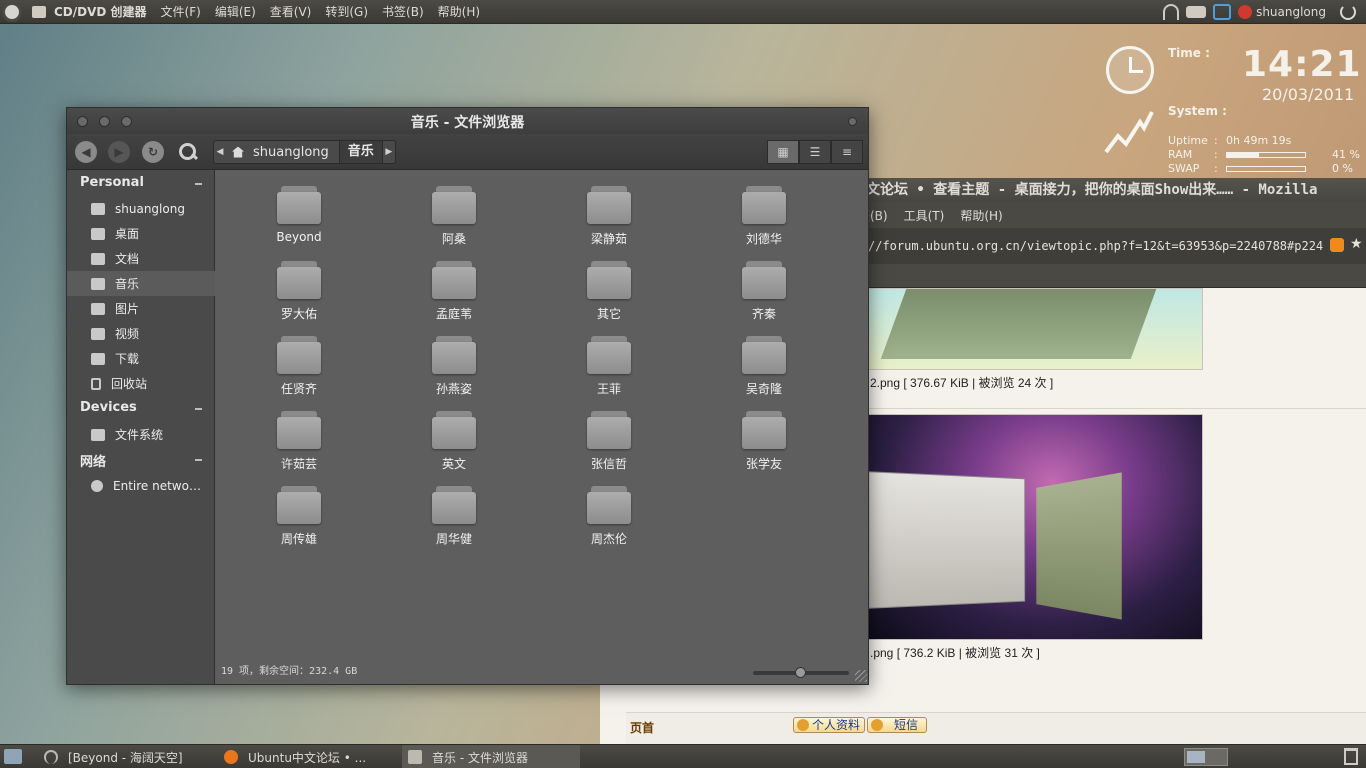 This screenshot has width=1366, height=768. What do you see at coordinates (467, 121) in the screenshot?
I see `window-titlebar: 音乐 - 文件浏览器` at bounding box center [467, 121].